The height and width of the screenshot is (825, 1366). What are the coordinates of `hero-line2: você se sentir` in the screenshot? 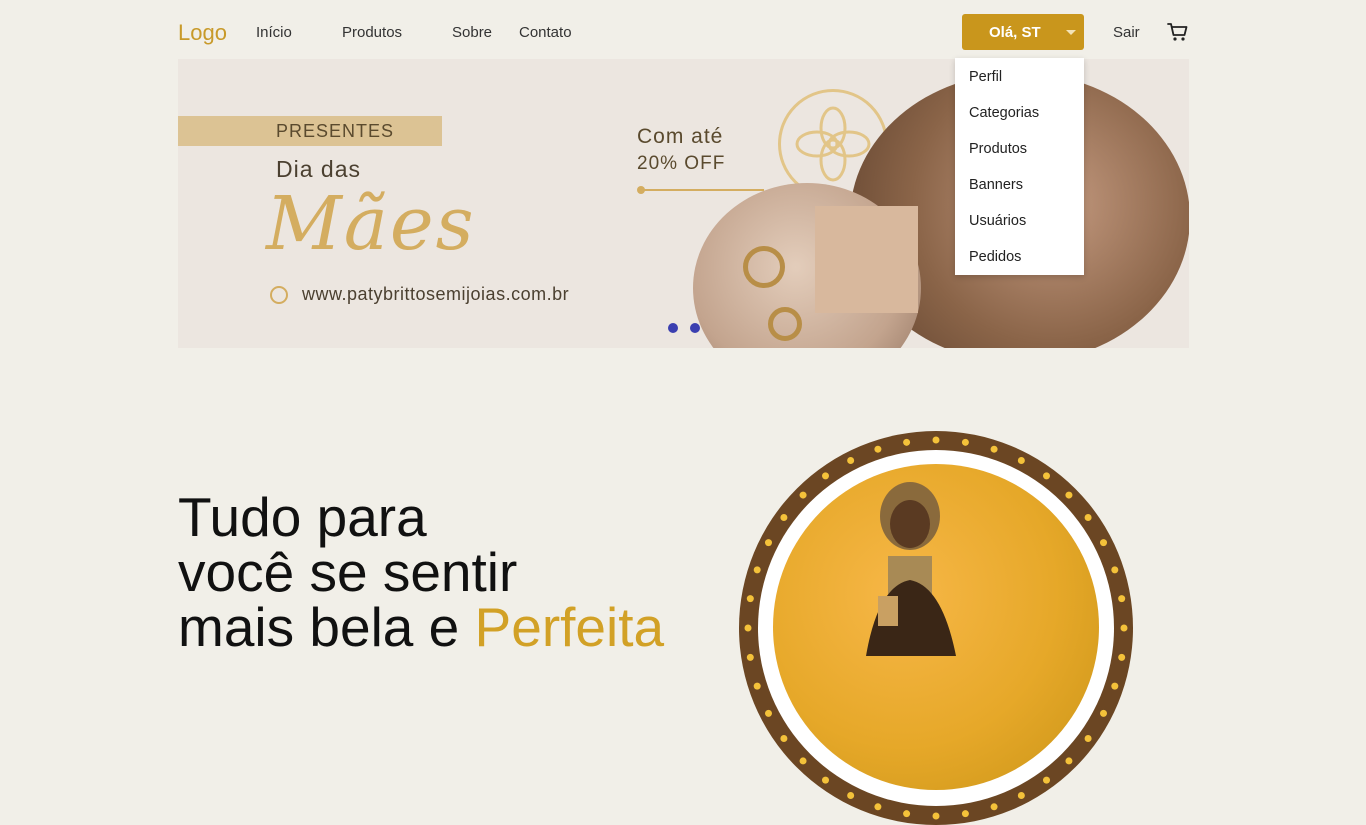 It's located at (348, 572).